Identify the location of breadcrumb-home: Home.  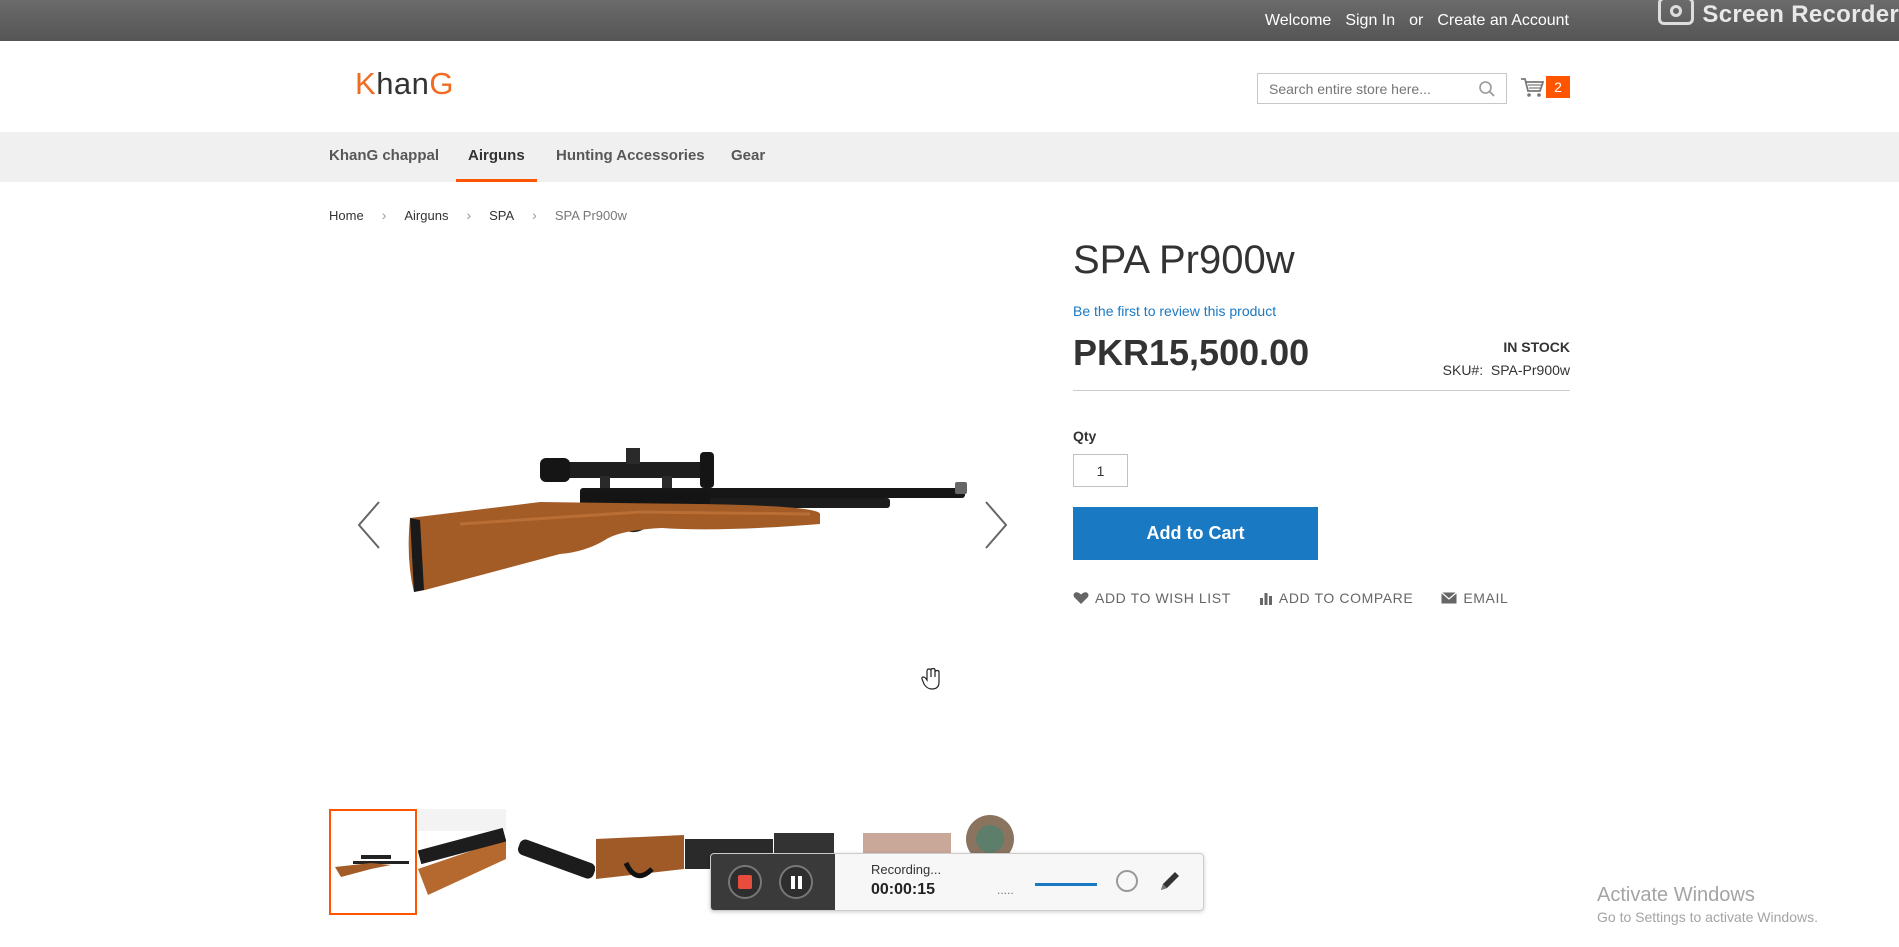
(346, 215).